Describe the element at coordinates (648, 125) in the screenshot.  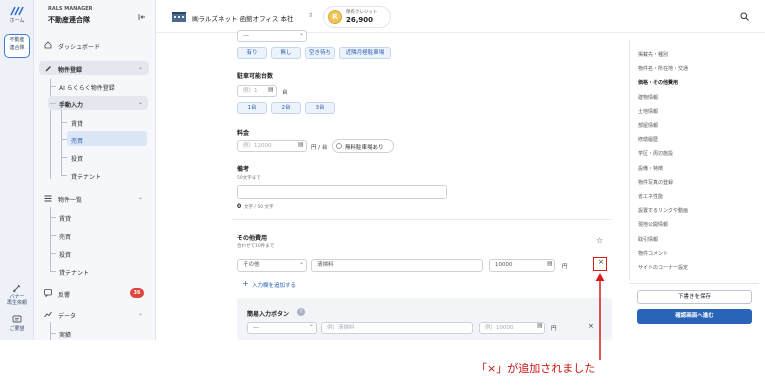
I see `index-item: 部屋情報` at that location.